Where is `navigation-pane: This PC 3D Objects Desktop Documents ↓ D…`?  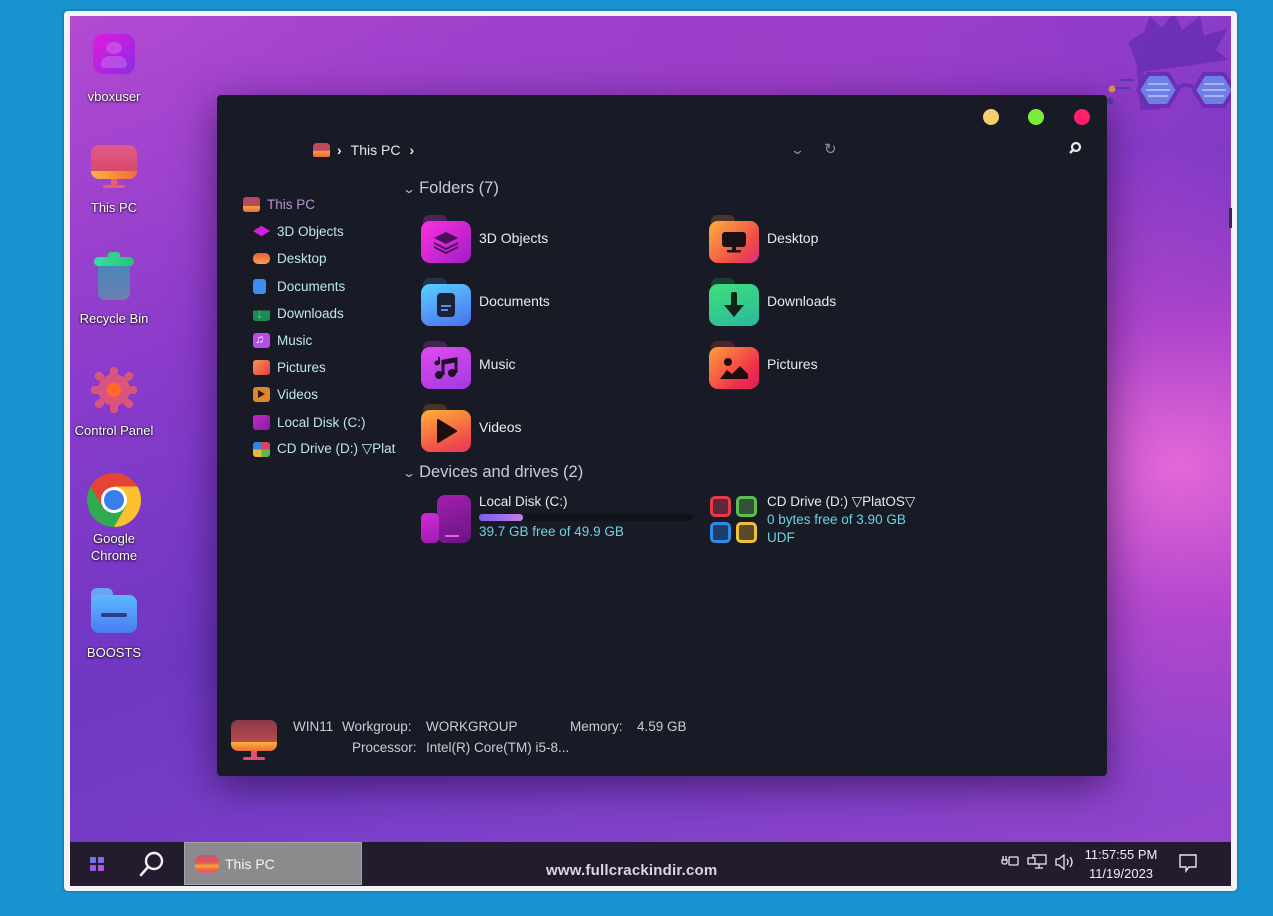 navigation-pane: This PC 3D Objects Desktop Documents ↓ D… is located at coordinates (323, 327).